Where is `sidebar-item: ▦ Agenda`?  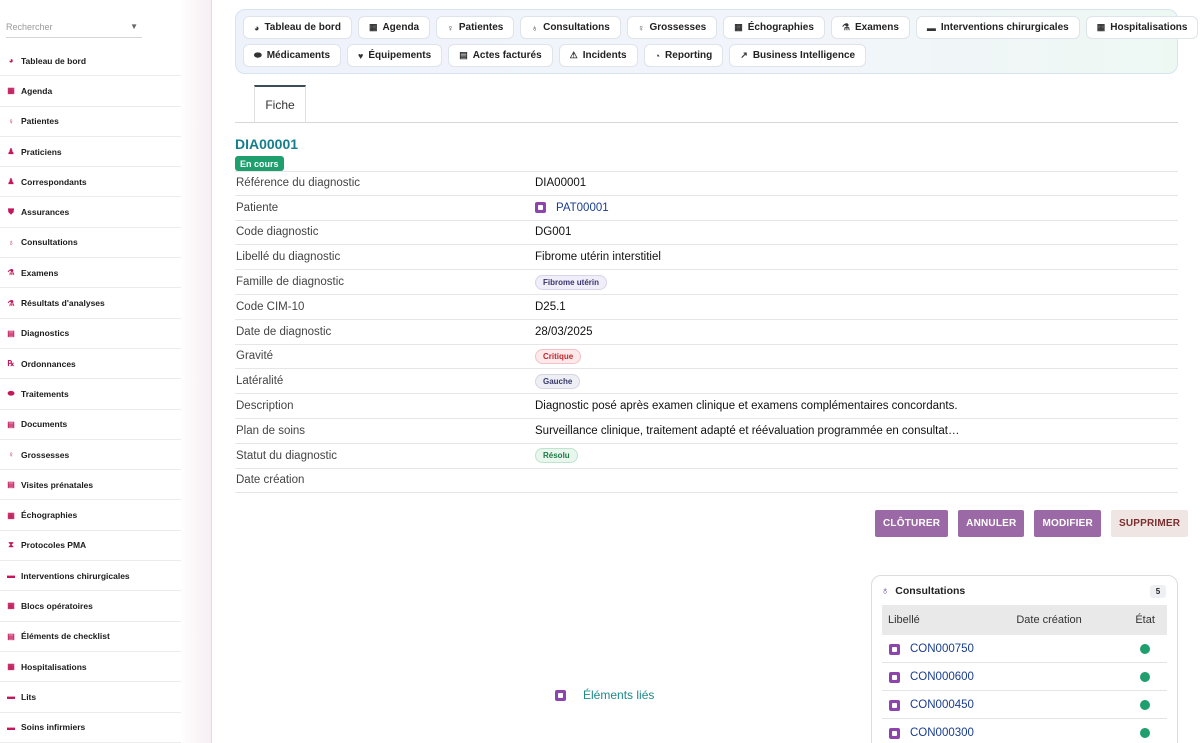
sidebar-item: ▦ Agenda is located at coordinates (90, 91).